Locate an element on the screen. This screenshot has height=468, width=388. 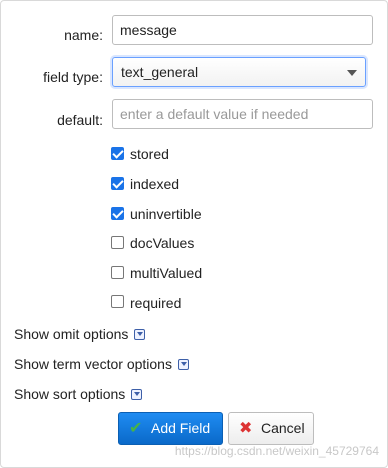
add-field-label: Add Field is located at coordinates (181, 428).